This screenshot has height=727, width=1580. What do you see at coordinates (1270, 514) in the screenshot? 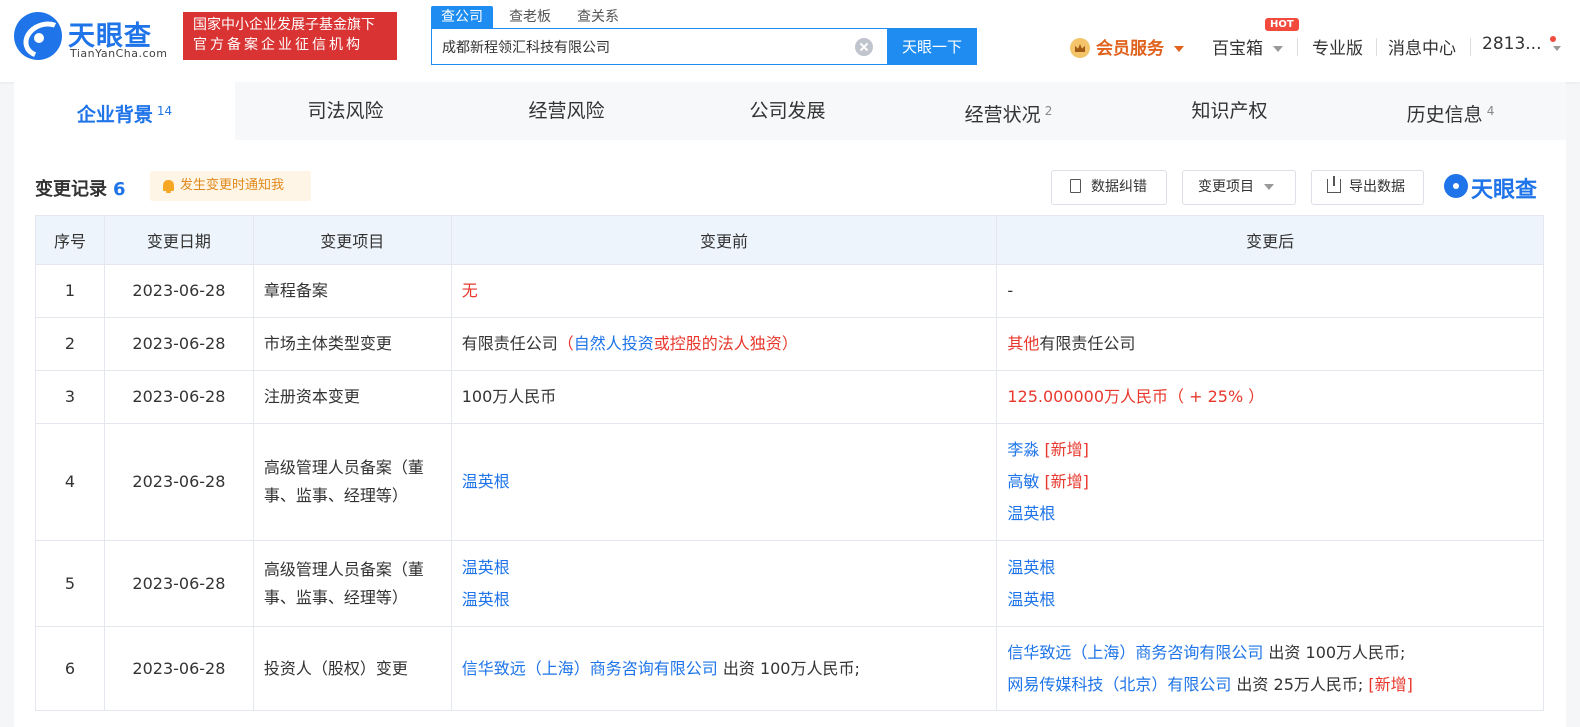
I see `list-item: 温英根` at bounding box center [1270, 514].